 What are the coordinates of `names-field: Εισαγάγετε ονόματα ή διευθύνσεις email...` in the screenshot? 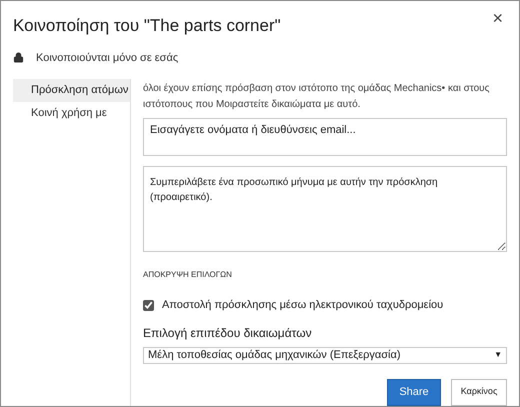 It's located at (325, 137).